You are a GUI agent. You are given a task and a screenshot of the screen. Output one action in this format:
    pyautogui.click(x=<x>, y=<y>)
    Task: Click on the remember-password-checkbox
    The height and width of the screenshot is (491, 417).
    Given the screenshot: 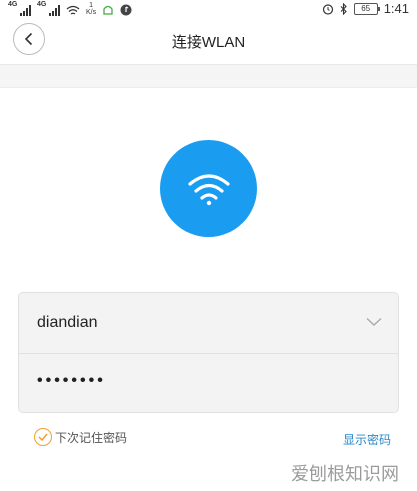 What is the action you would take?
    pyautogui.click(x=43, y=437)
    